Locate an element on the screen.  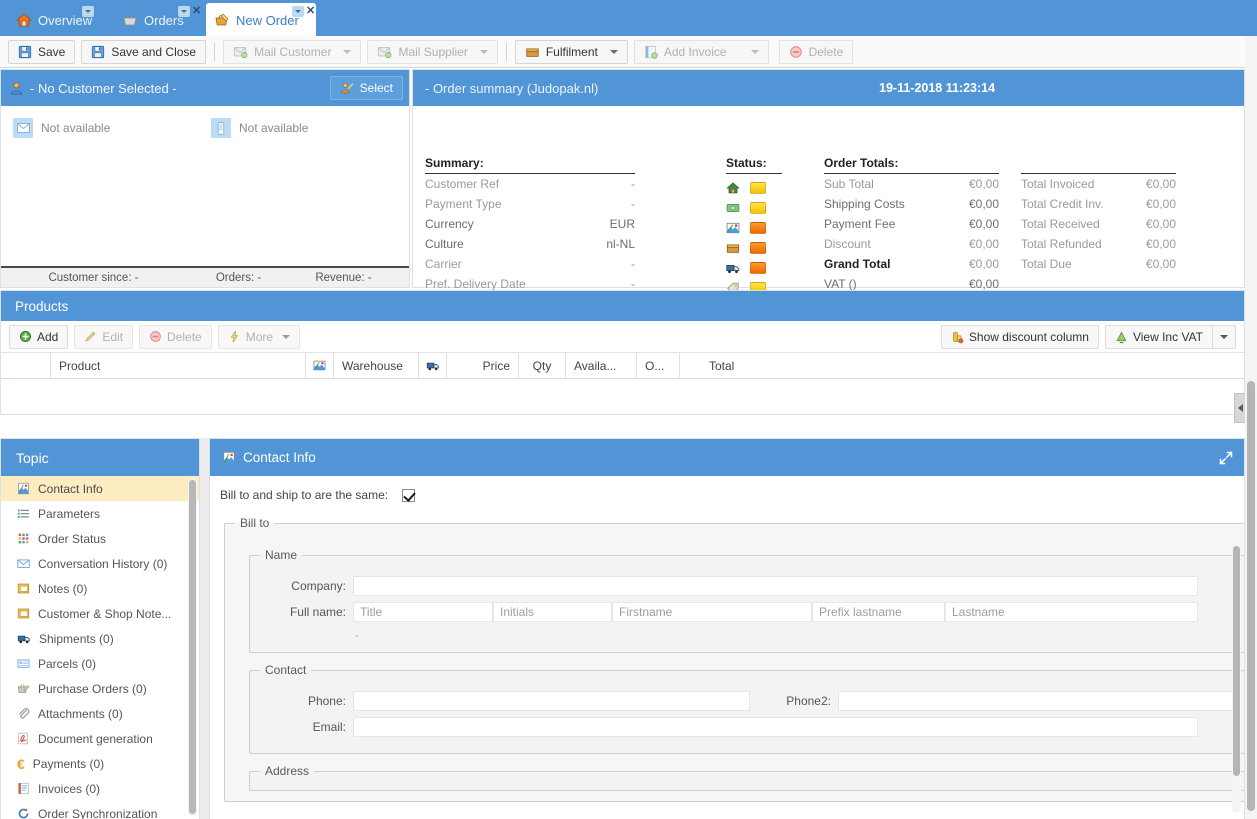
add-icon is located at coordinates (25, 336).